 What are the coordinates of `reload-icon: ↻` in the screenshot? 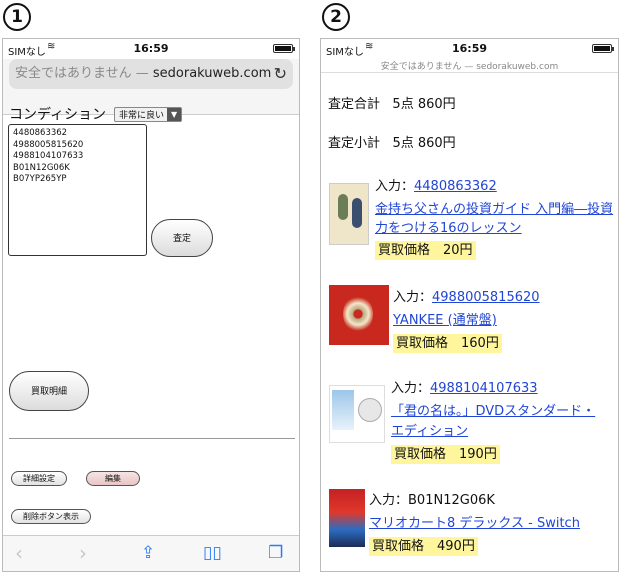 It's located at (280, 74).